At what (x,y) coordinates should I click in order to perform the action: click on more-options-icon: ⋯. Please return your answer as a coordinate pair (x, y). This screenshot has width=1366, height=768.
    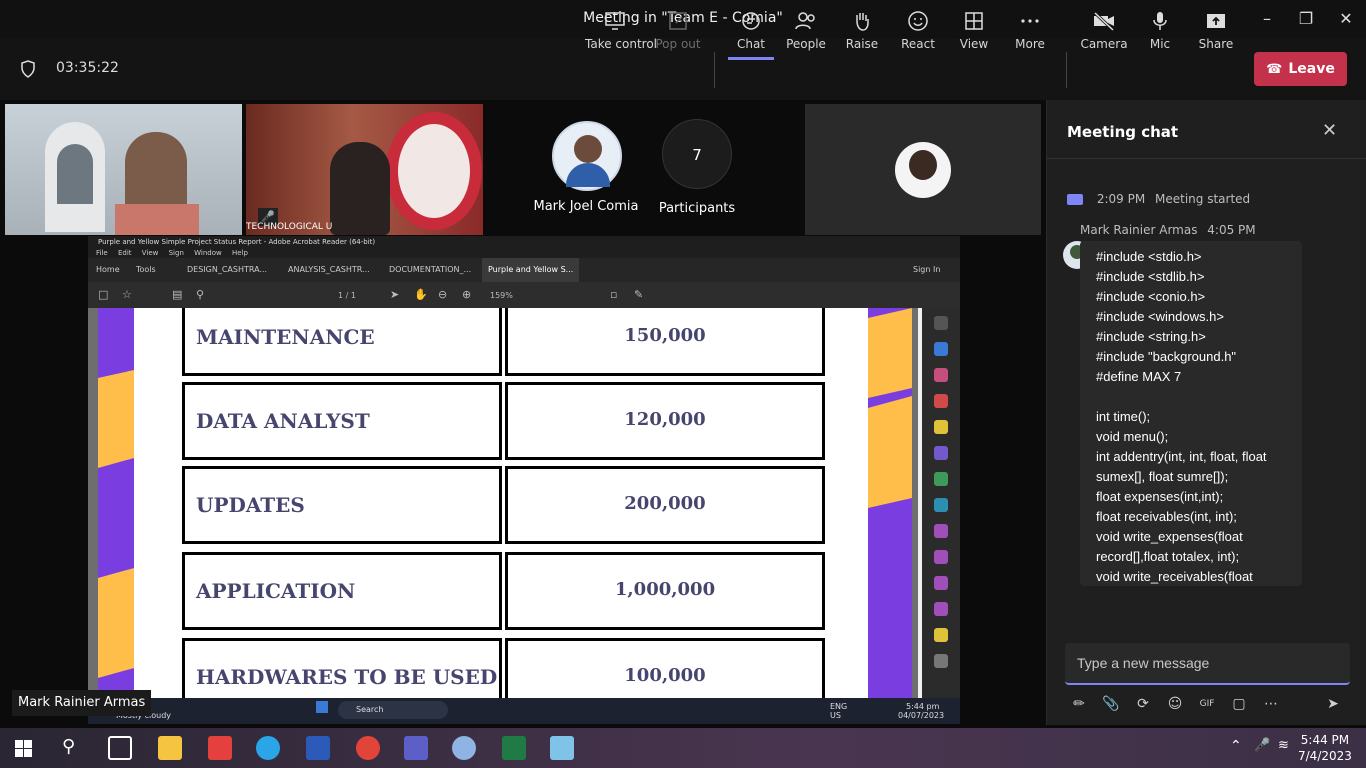
    Looking at the image, I should click on (1271, 704).